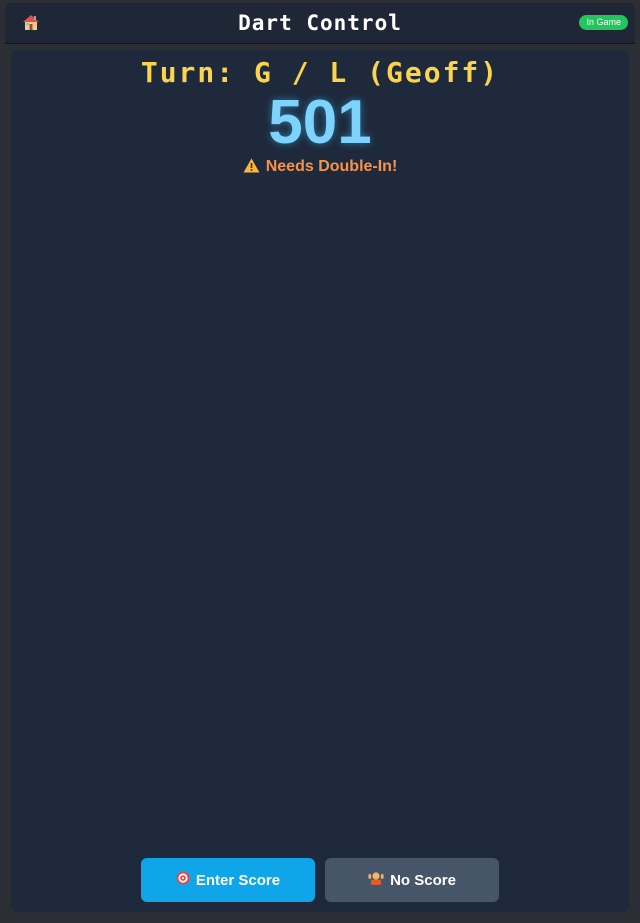 This screenshot has height=923, width=640. I want to click on enter-score-label: Enter Score, so click(238, 880).